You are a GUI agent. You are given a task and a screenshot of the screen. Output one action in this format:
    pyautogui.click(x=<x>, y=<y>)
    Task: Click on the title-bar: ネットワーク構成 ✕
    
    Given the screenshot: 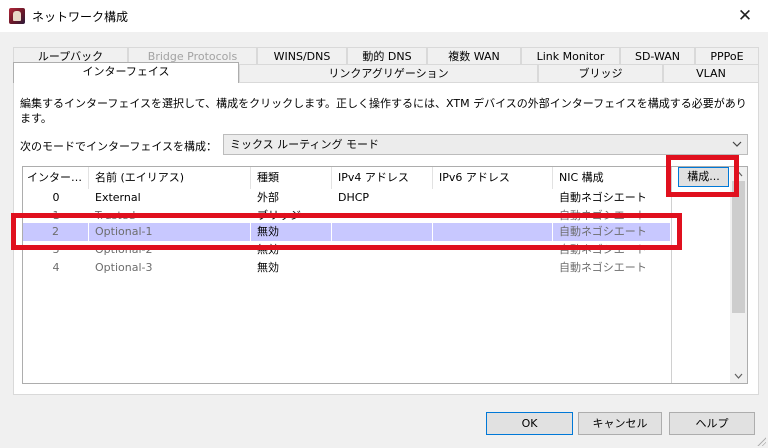 What is the action you would take?
    pyautogui.click(x=384, y=16)
    